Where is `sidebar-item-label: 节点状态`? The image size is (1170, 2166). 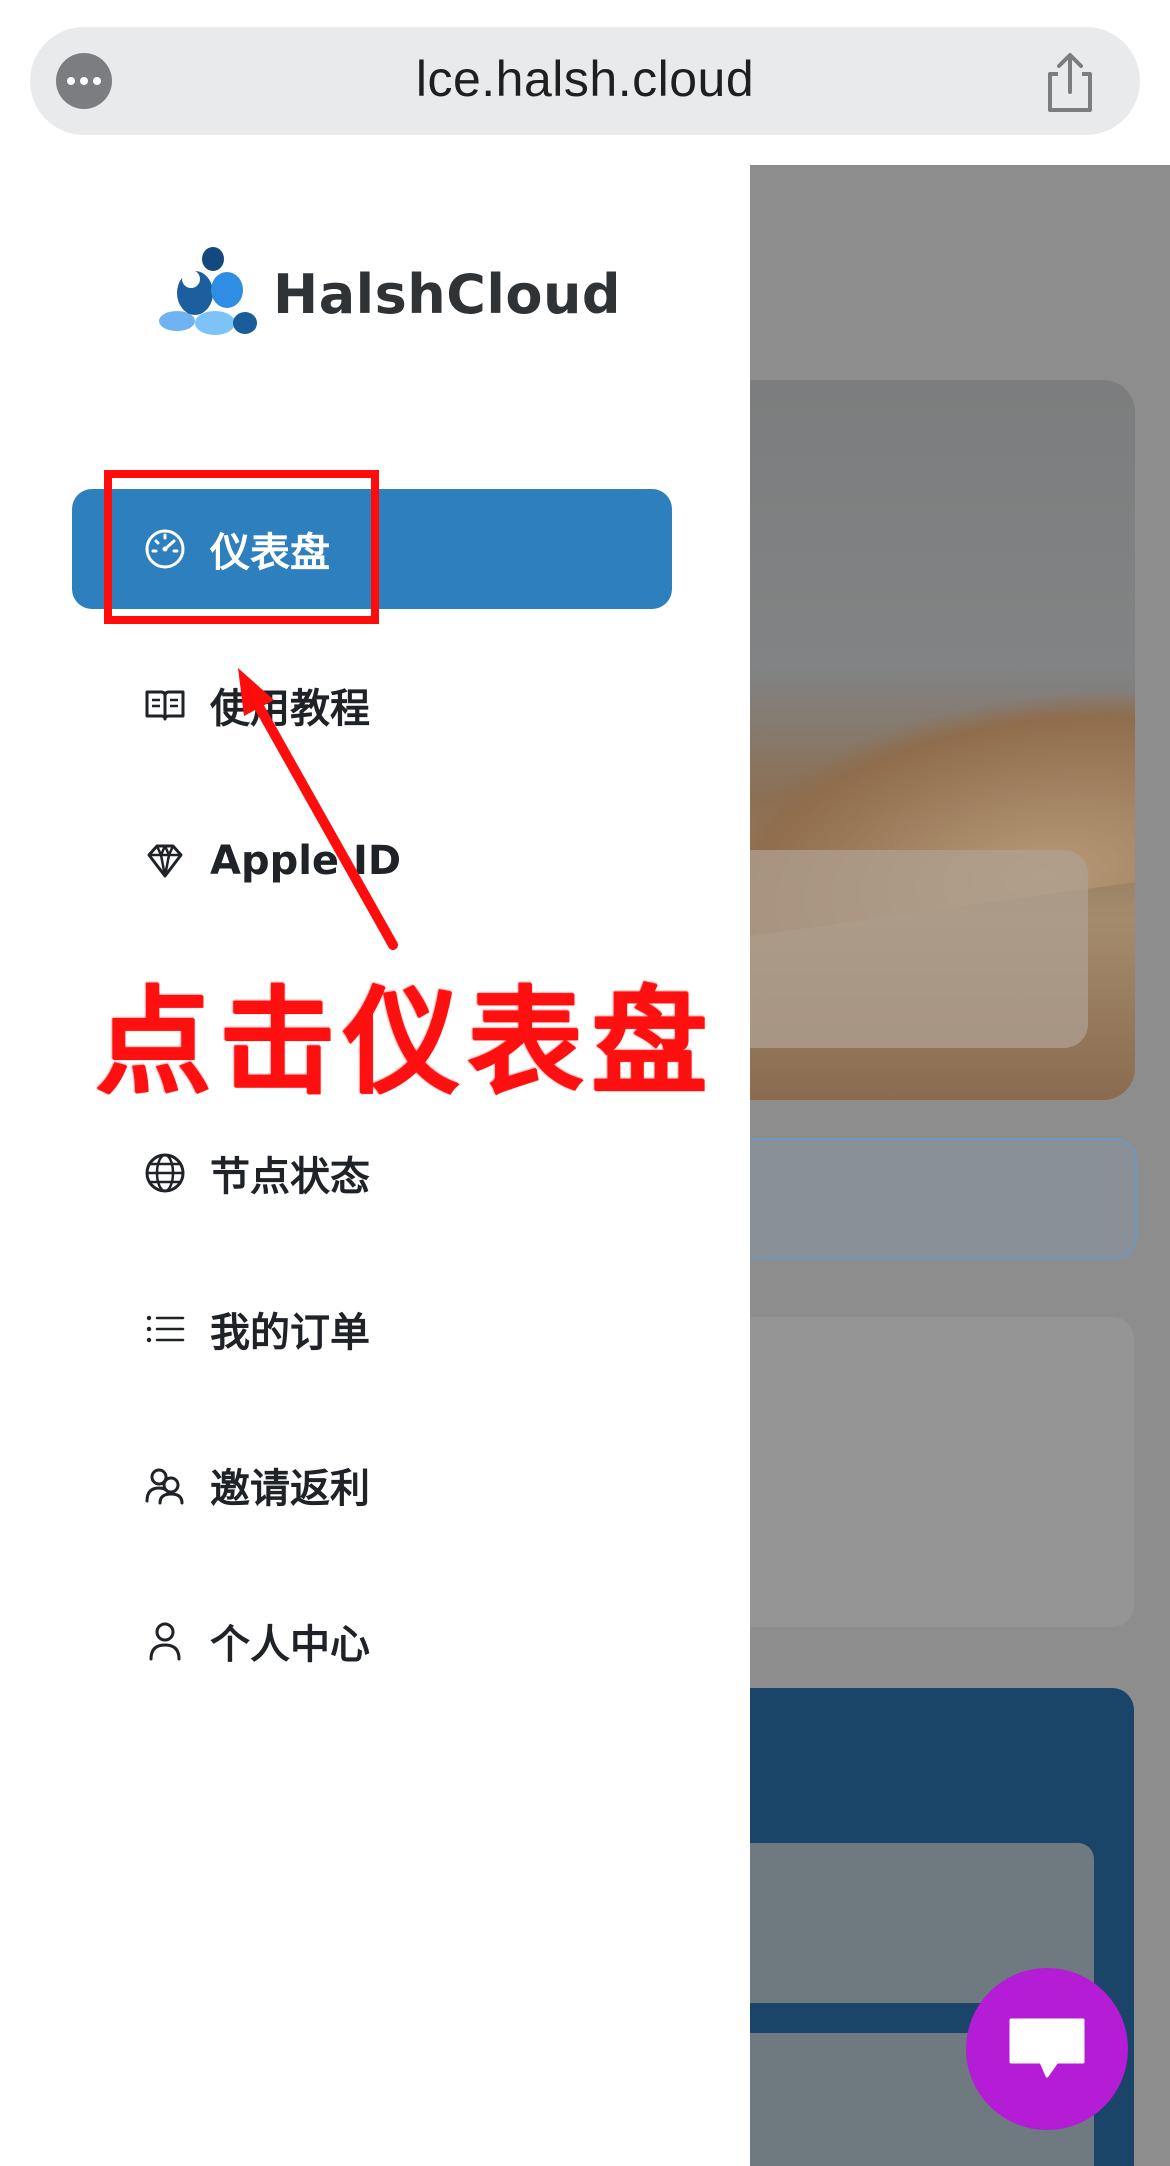 sidebar-item-label: 节点状态 is located at coordinates (290, 1177).